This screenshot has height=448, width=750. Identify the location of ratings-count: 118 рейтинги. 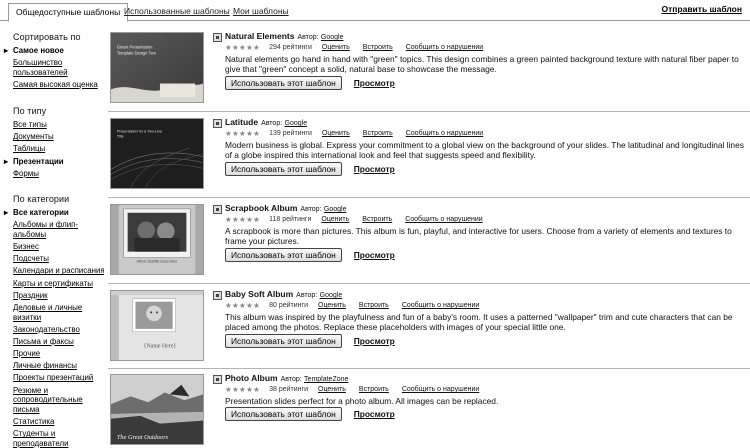
(290, 219).